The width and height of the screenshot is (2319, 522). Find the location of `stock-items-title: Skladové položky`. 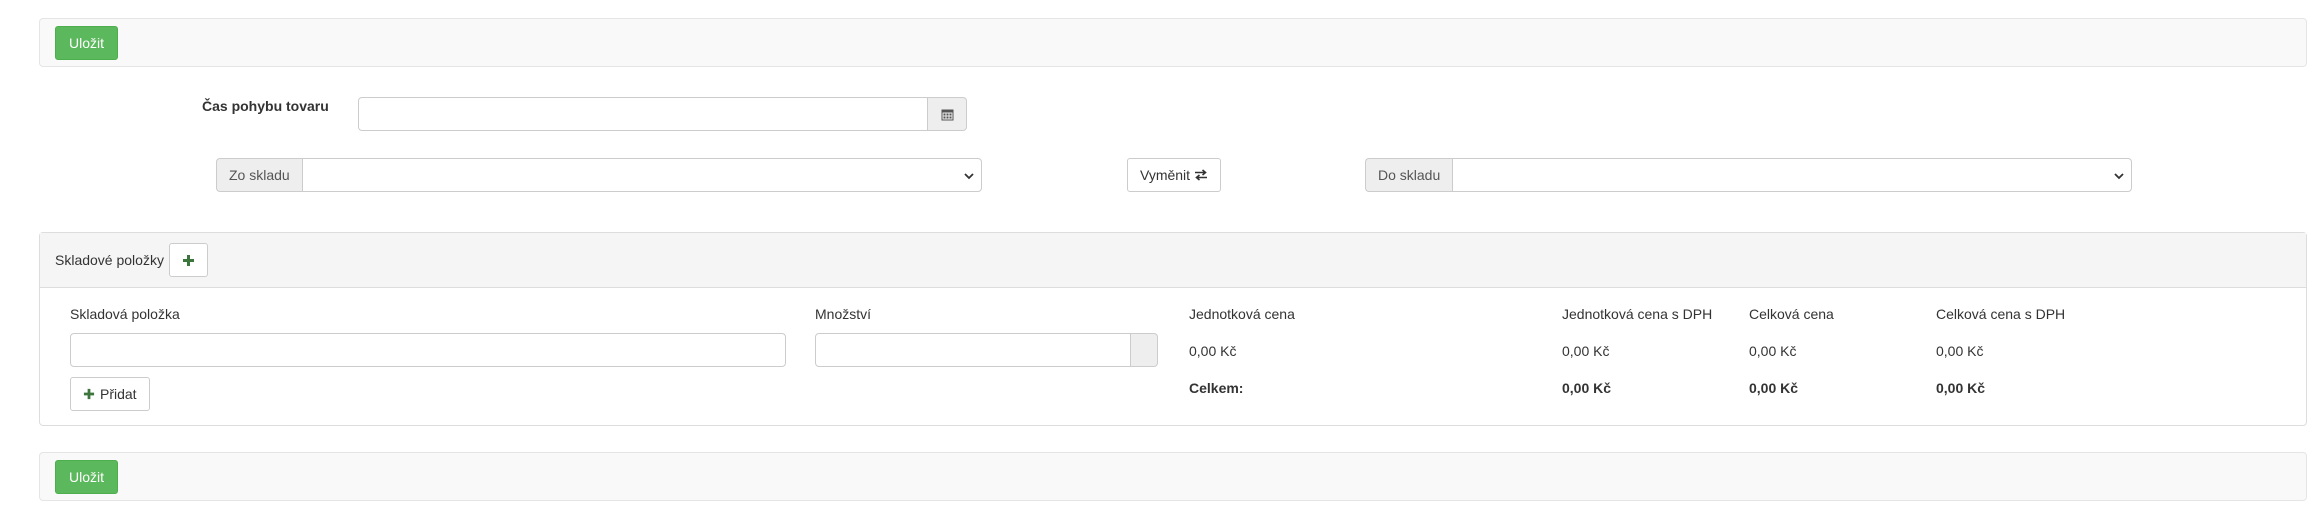

stock-items-title: Skladové položky is located at coordinates (109, 260).